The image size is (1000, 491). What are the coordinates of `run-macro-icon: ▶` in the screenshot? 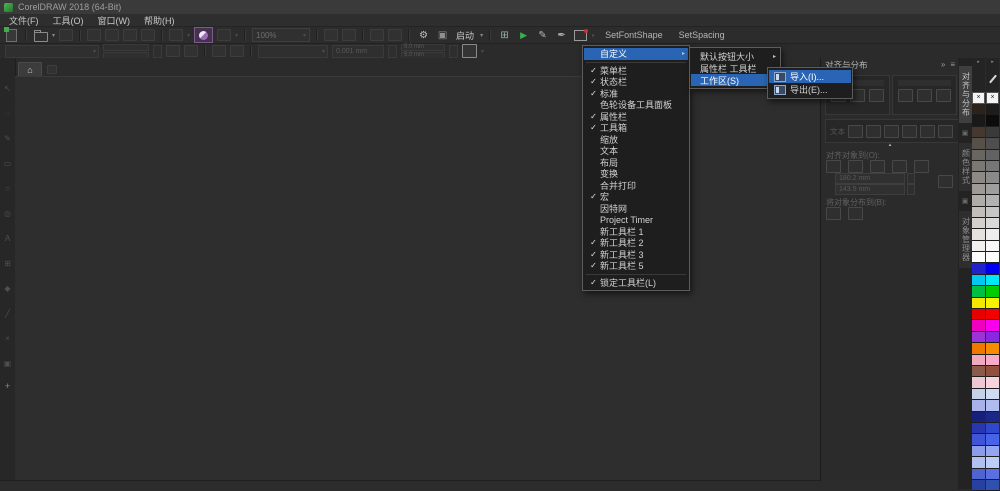 It's located at (523, 35).